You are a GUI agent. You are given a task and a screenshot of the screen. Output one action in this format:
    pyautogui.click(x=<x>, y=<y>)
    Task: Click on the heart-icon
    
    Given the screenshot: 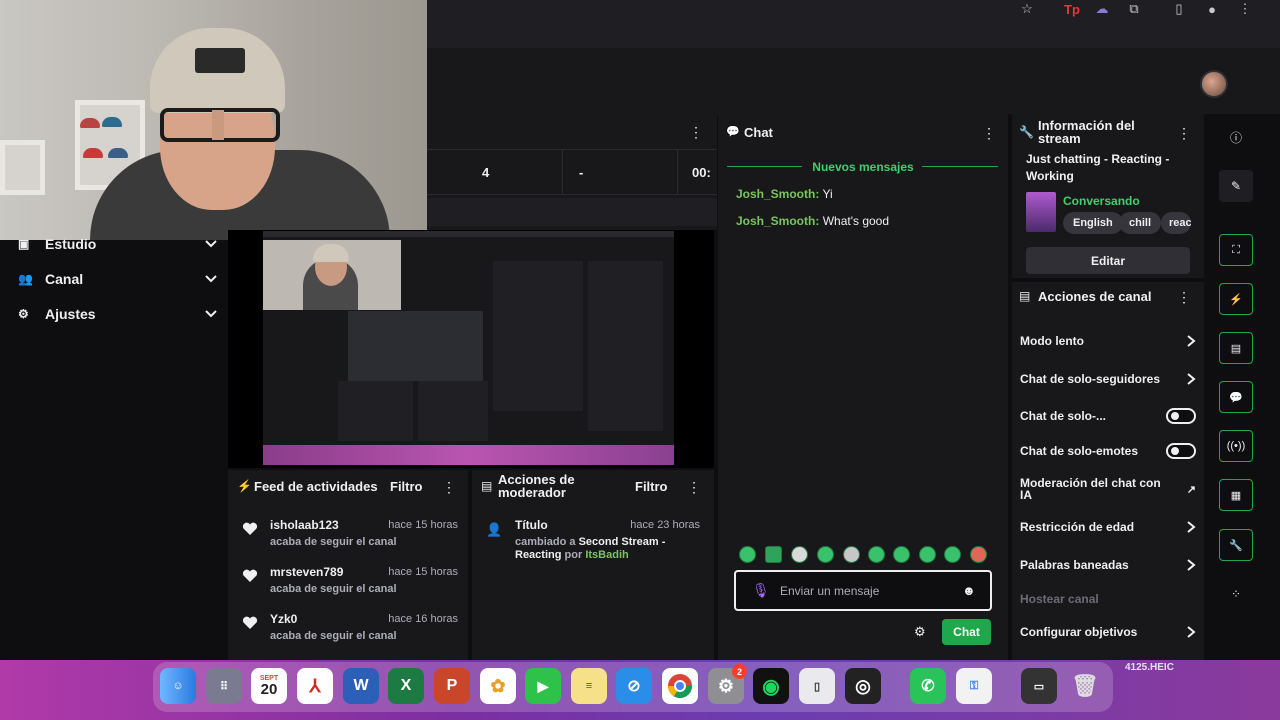 What is the action you would take?
    pyautogui.click(x=250, y=575)
    